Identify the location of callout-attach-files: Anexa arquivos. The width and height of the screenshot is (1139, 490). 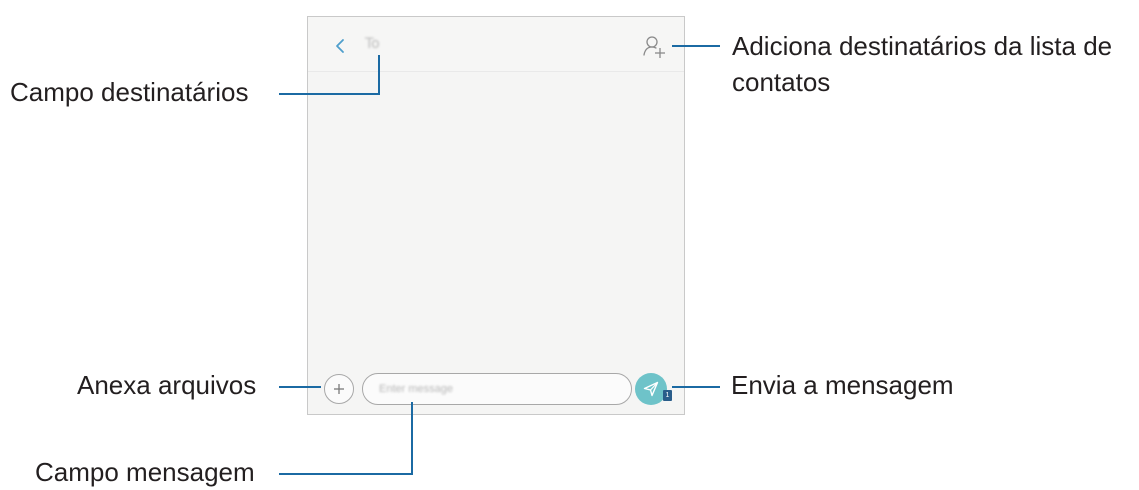
(167, 385).